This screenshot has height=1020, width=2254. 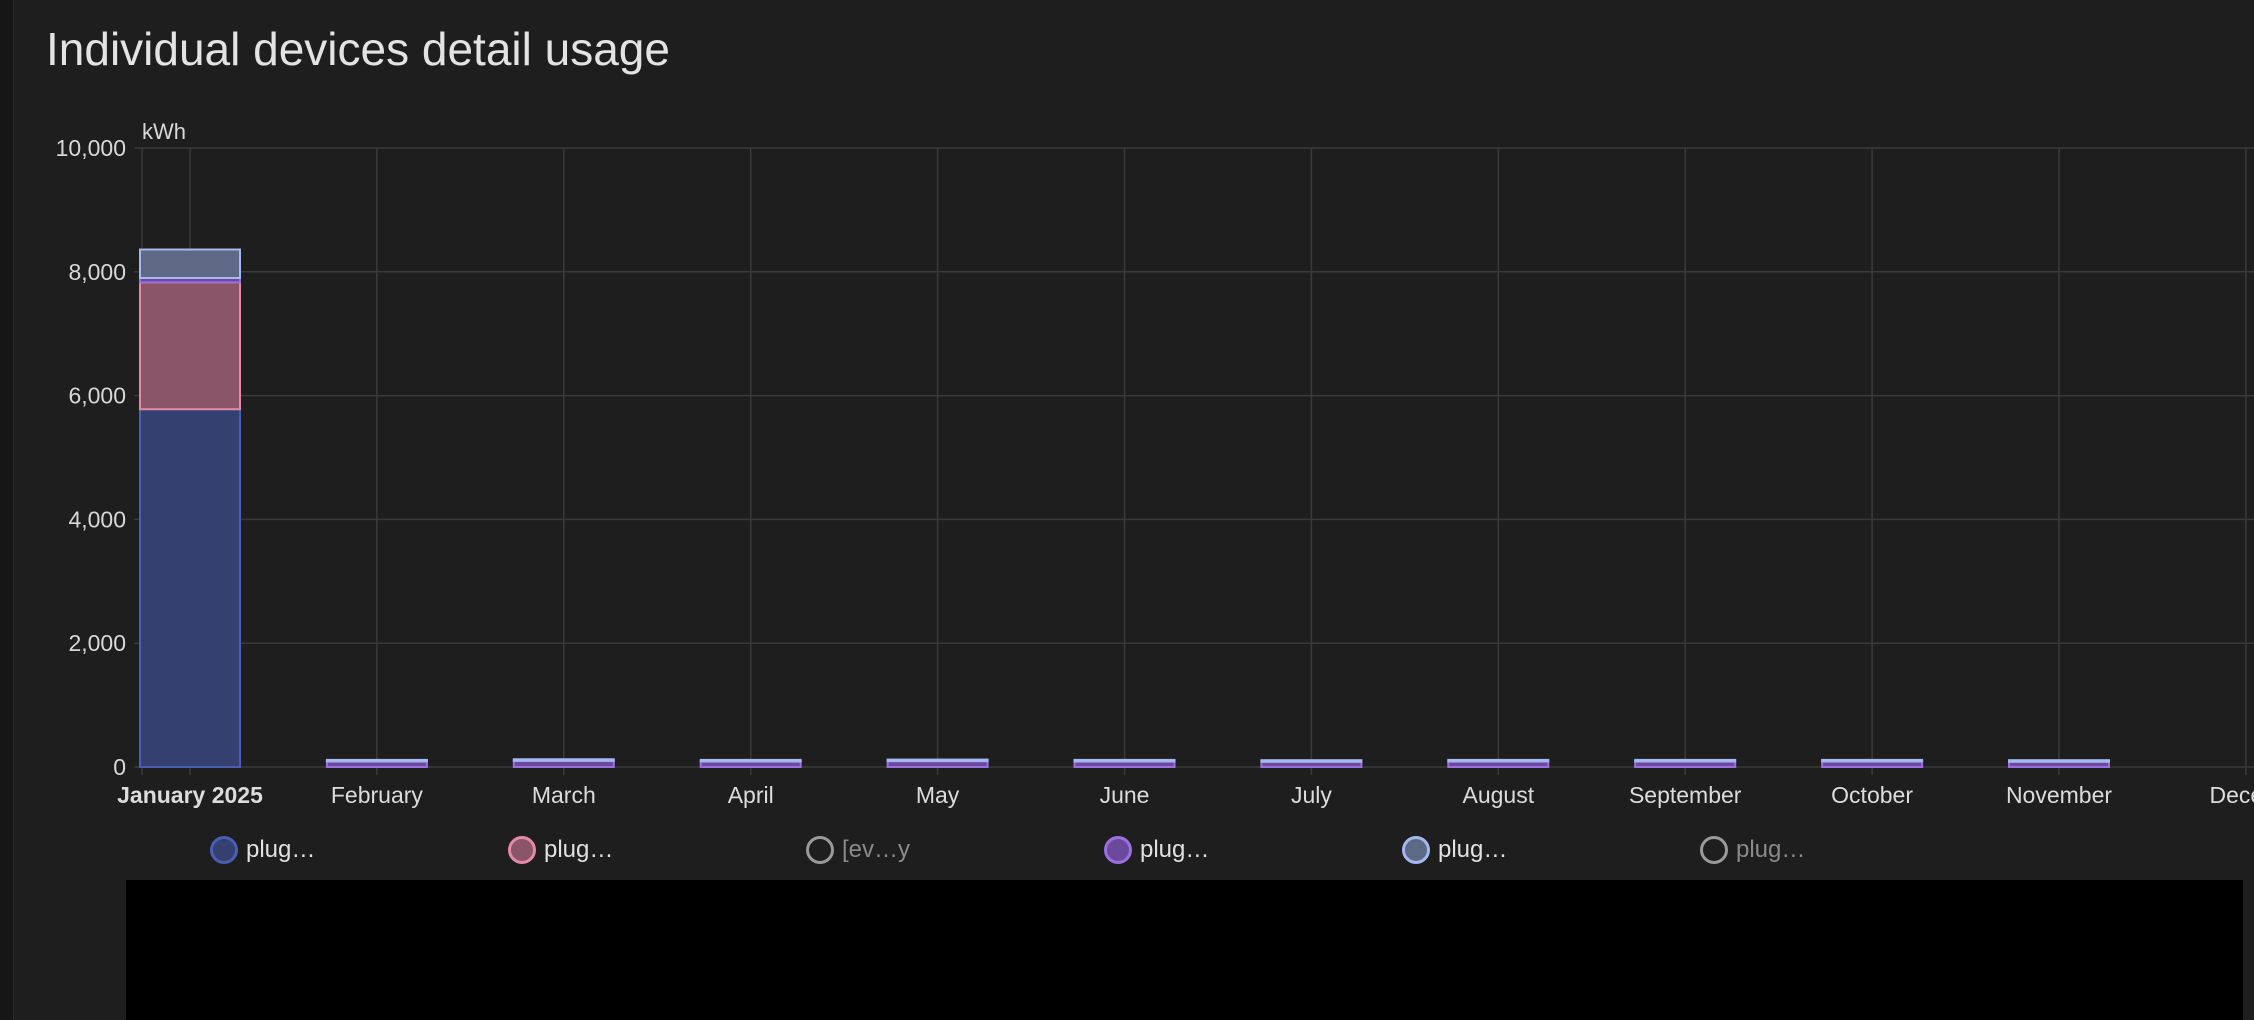 What do you see at coordinates (377, 795) in the screenshot?
I see `x-tick-label: February` at bounding box center [377, 795].